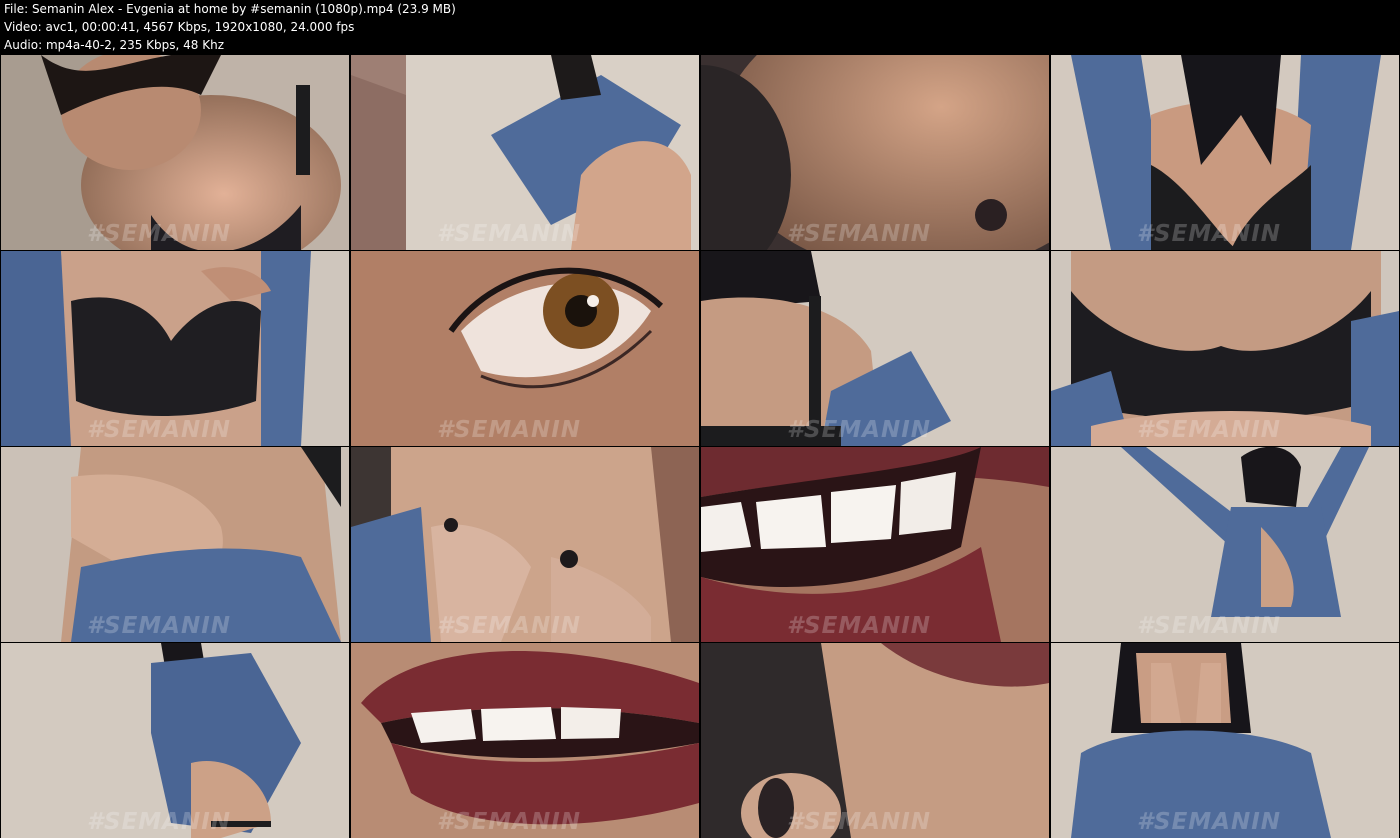  I want to click on thumbnail-frame-15: #SEMANIN, so click(875, 740).